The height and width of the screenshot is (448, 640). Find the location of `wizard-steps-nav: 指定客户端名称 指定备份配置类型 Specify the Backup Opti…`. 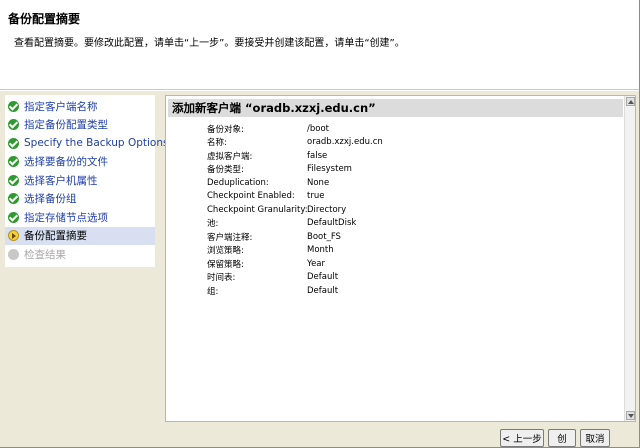

wizard-steps-nav: 指定客户端名称 指定备份配置类型 Specify the Backup Opti… is located at coordinates (86, 181).